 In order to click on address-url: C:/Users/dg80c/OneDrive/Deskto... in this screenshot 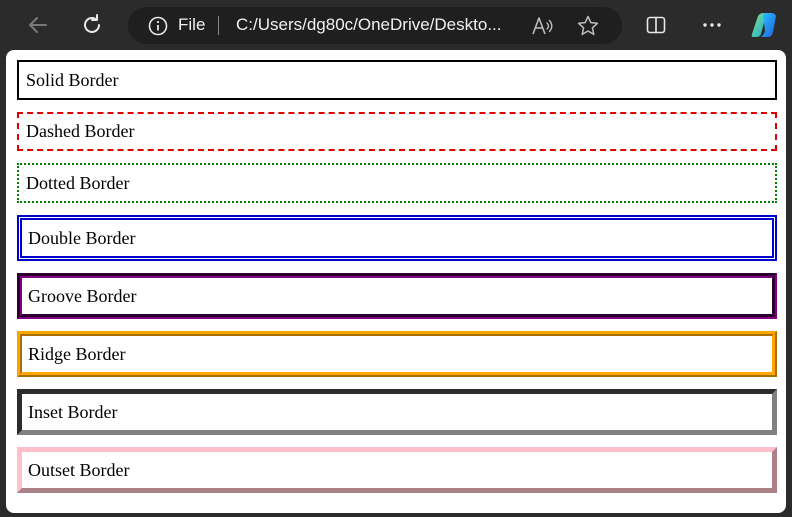, I will do `click(381, 25)`.